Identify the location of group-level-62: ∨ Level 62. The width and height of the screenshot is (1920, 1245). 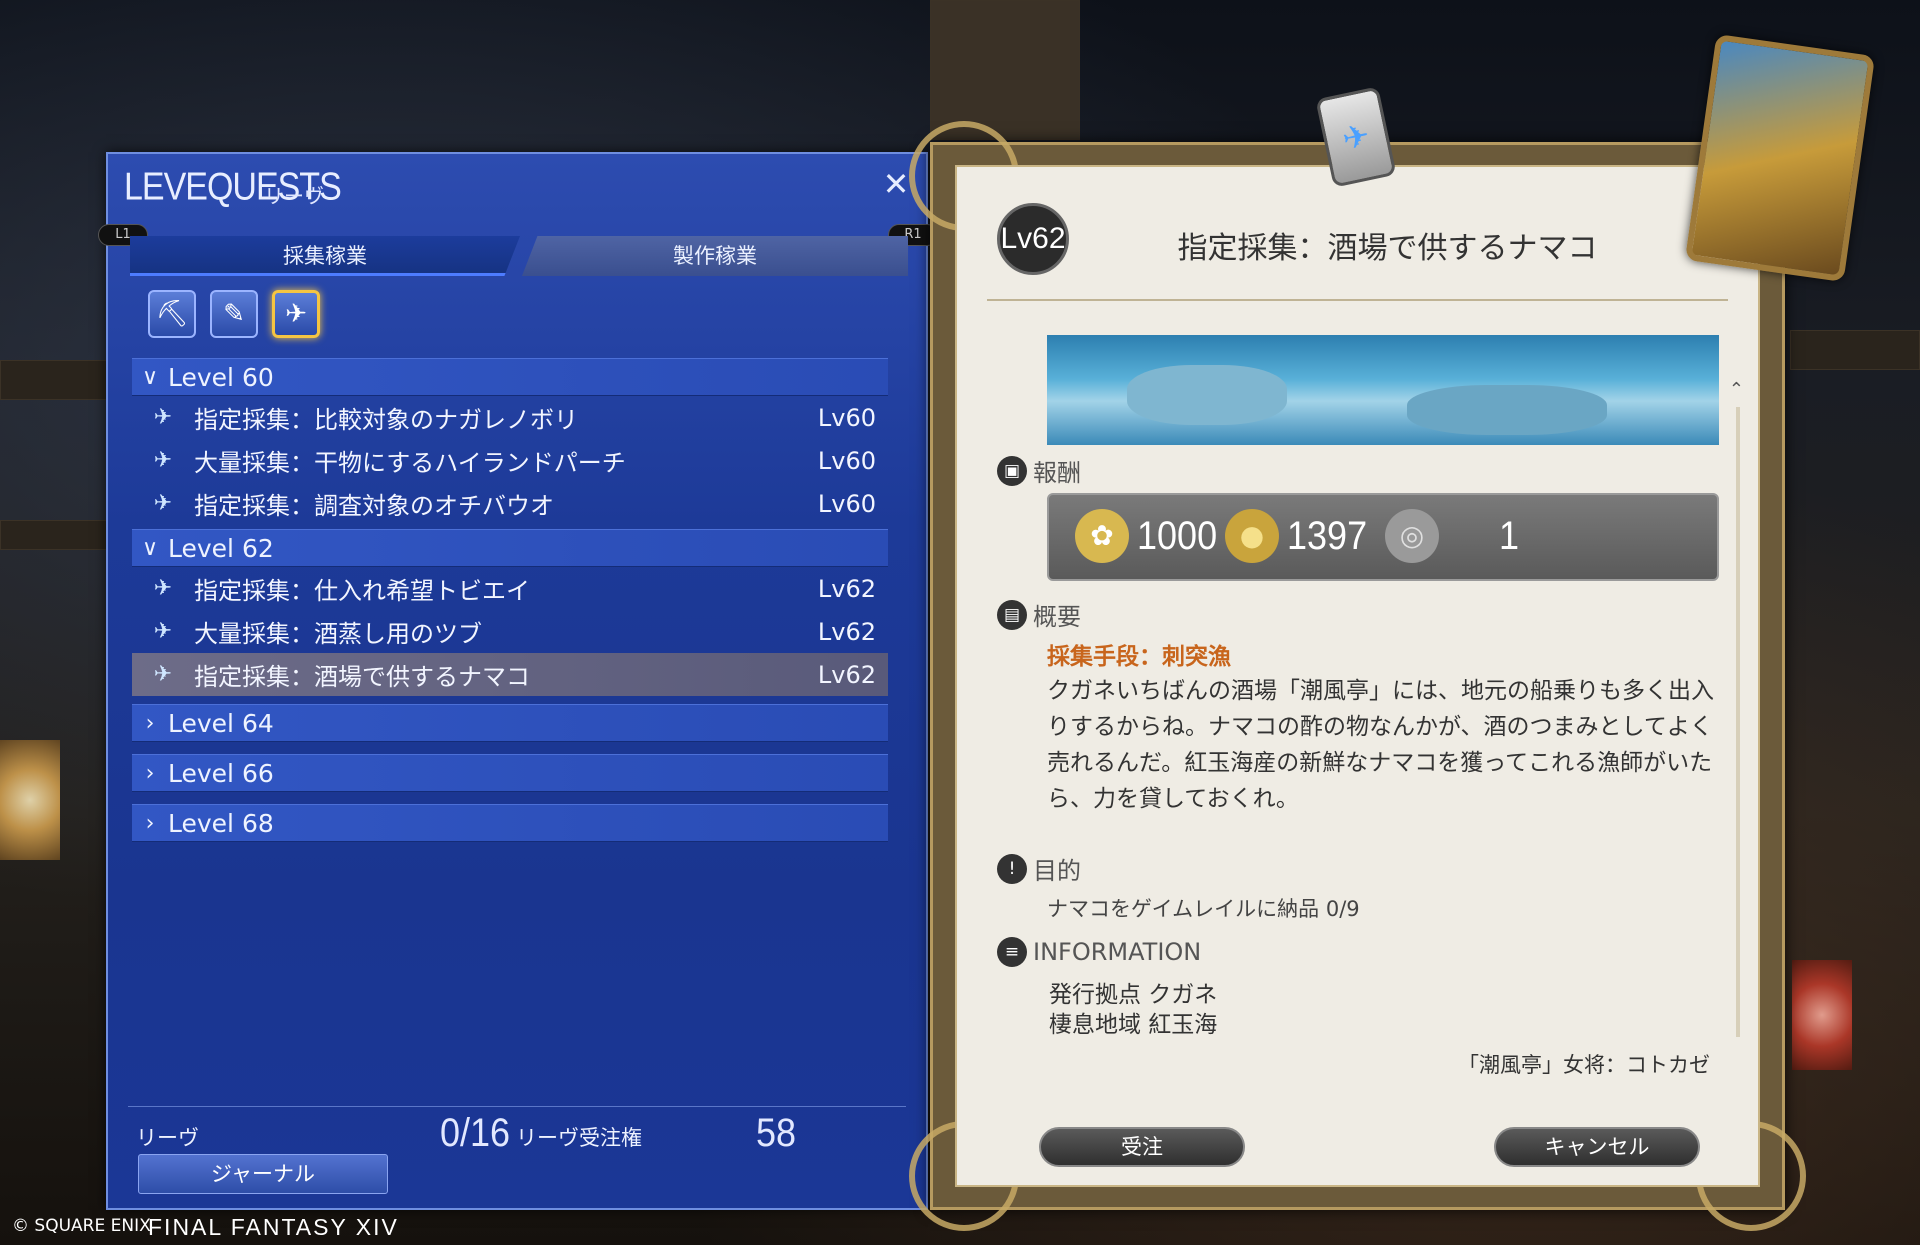
(510, 548).